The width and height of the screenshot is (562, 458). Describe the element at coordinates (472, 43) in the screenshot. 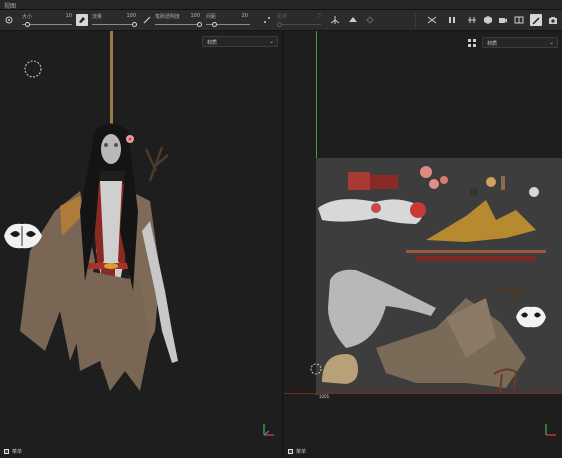

I see `uv-settings-icon` at that location.